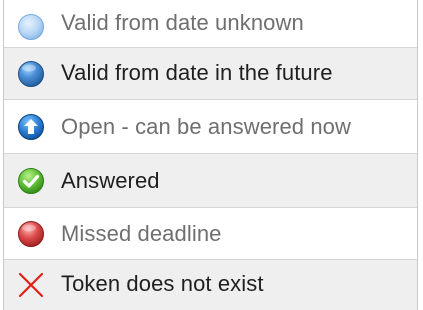 The width and height of the screenshot is (423, 310). What do you see at coordinates (31, 27) in the screenshot?
I see `light-blue-circle-icon` at bounding box center [31, 27].